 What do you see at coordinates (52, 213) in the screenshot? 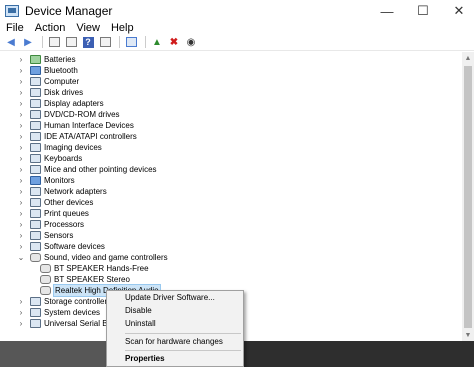
I see `tree-item-print-queues: › Print queues` at bounding box center [52, 213].